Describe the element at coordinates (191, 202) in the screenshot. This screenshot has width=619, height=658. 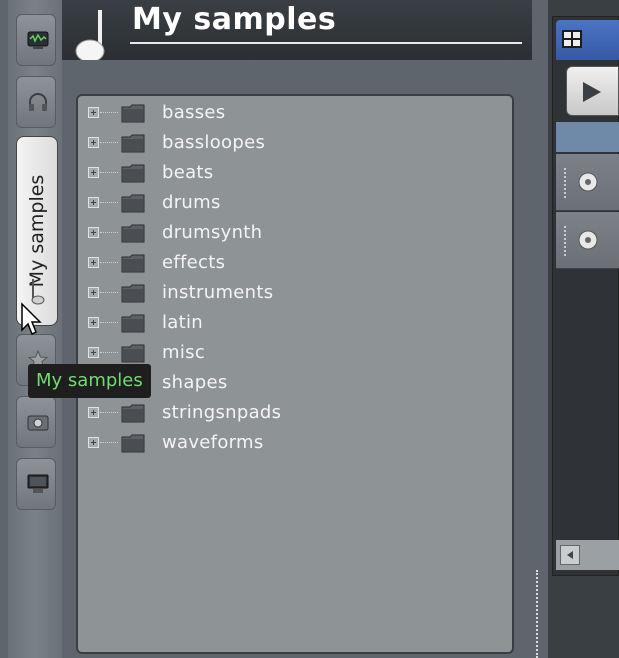
I see `tree-folder-label: drums` at that location.